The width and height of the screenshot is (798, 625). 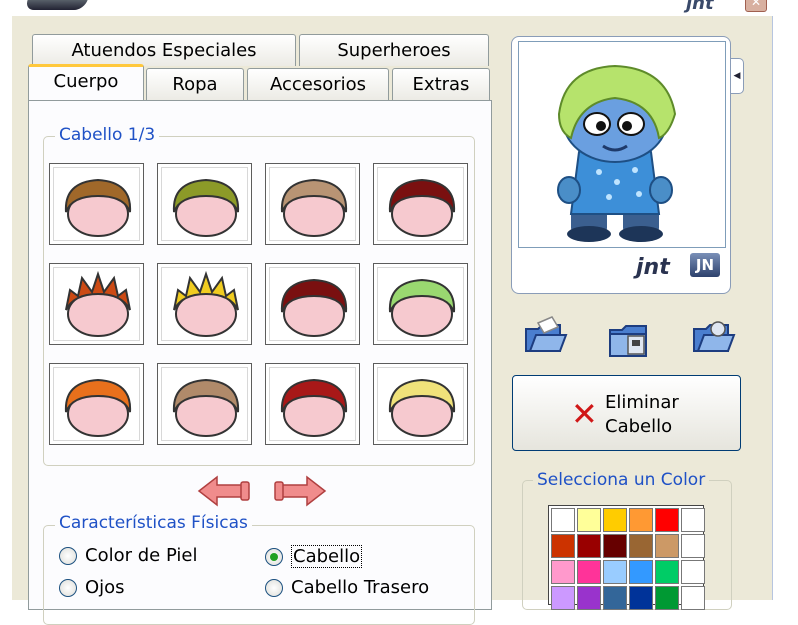 I want to click on app-logo, so click(x=58, y=5).